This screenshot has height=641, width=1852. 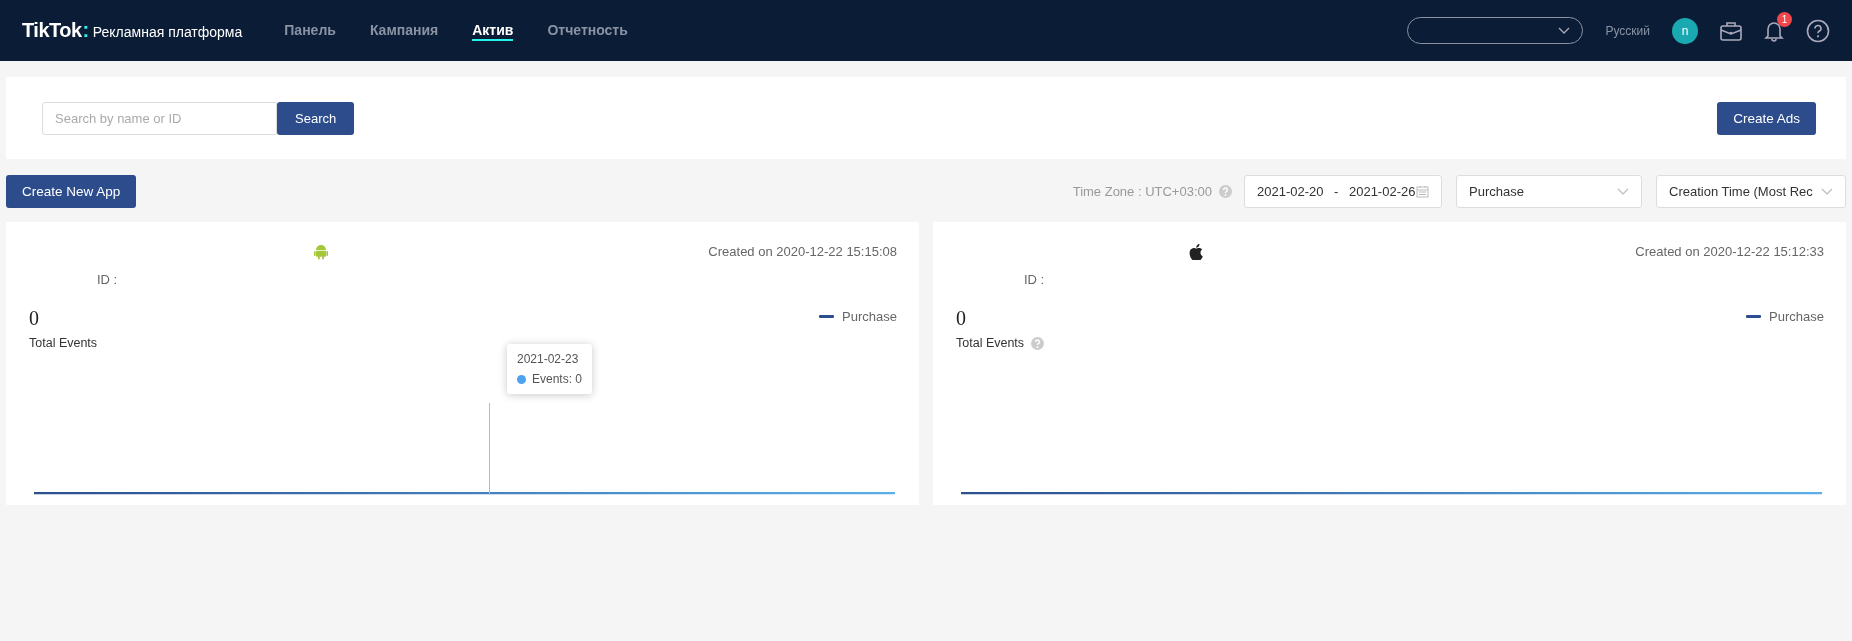 I want to click on search-field: Search by name or ID, so click(x=159, y=118).